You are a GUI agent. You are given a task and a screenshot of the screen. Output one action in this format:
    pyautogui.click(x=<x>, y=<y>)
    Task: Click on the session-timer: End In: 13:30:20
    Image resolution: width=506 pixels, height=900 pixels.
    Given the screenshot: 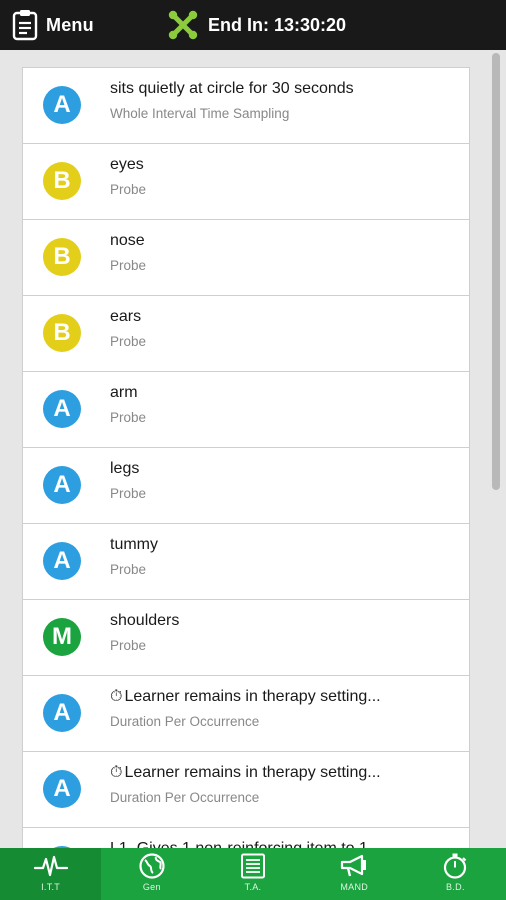 What is the action you would take?
    pyautogui.click(x=257, y=25)
    